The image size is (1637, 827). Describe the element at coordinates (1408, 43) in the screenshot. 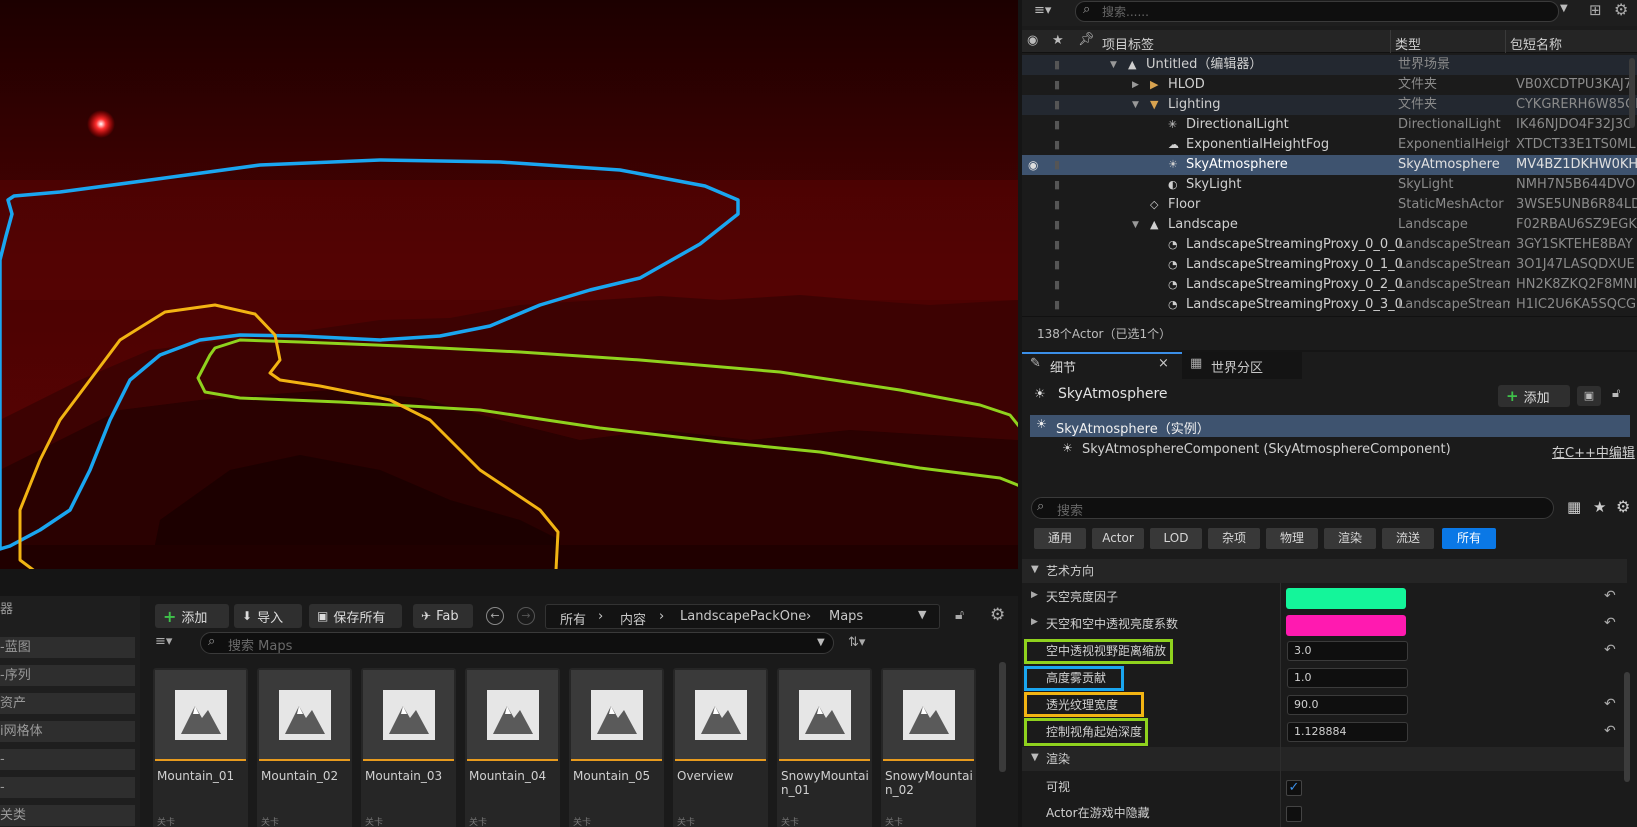

I see `col-type-header: 类型` at that location.